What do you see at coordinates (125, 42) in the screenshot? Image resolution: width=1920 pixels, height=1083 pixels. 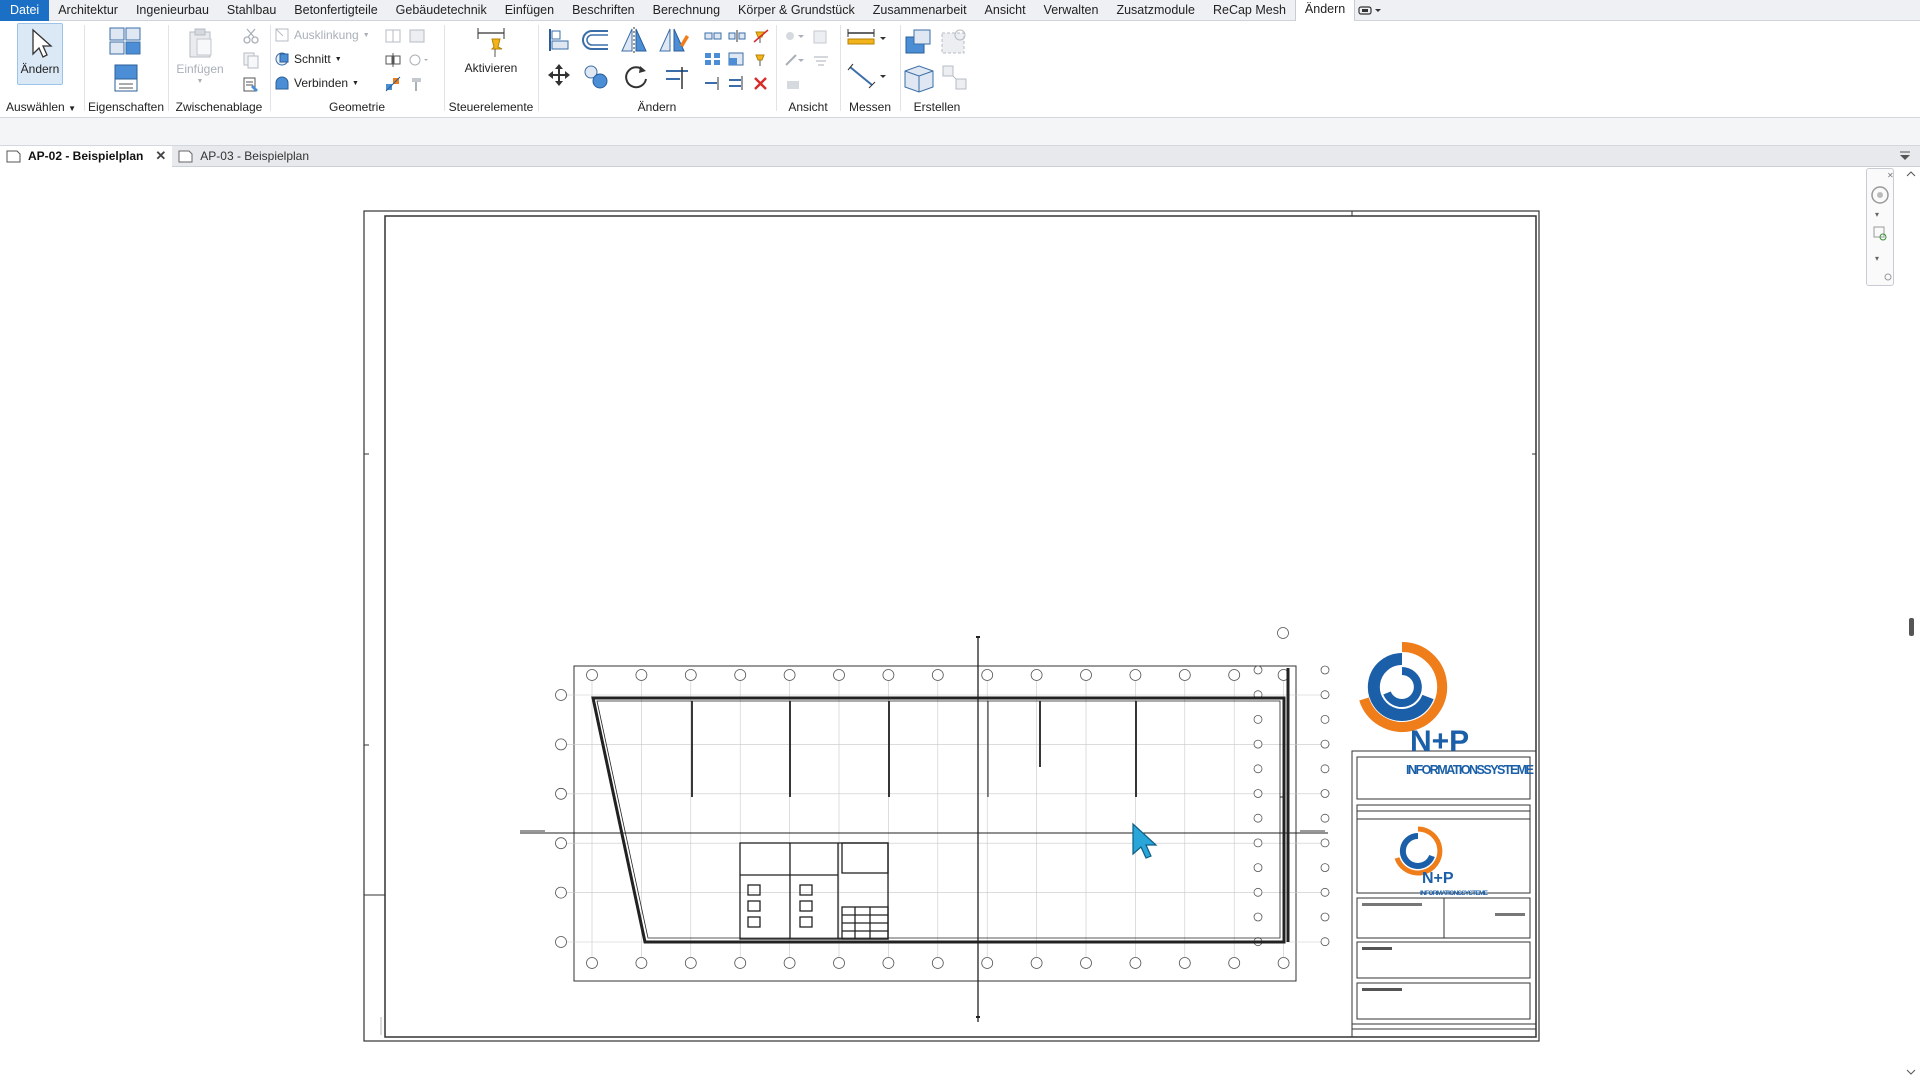 I see `type-properties-icon` at bounding box center [125, 42].